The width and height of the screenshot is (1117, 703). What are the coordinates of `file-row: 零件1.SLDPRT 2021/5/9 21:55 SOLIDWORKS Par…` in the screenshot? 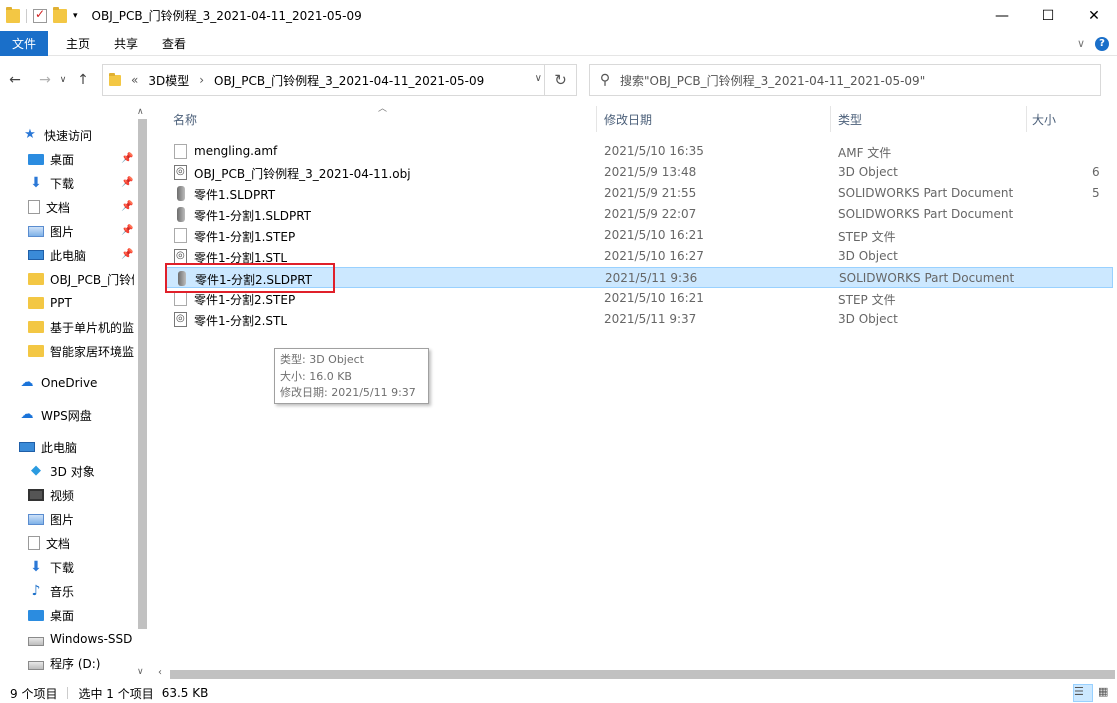 It's located at (639, 193).